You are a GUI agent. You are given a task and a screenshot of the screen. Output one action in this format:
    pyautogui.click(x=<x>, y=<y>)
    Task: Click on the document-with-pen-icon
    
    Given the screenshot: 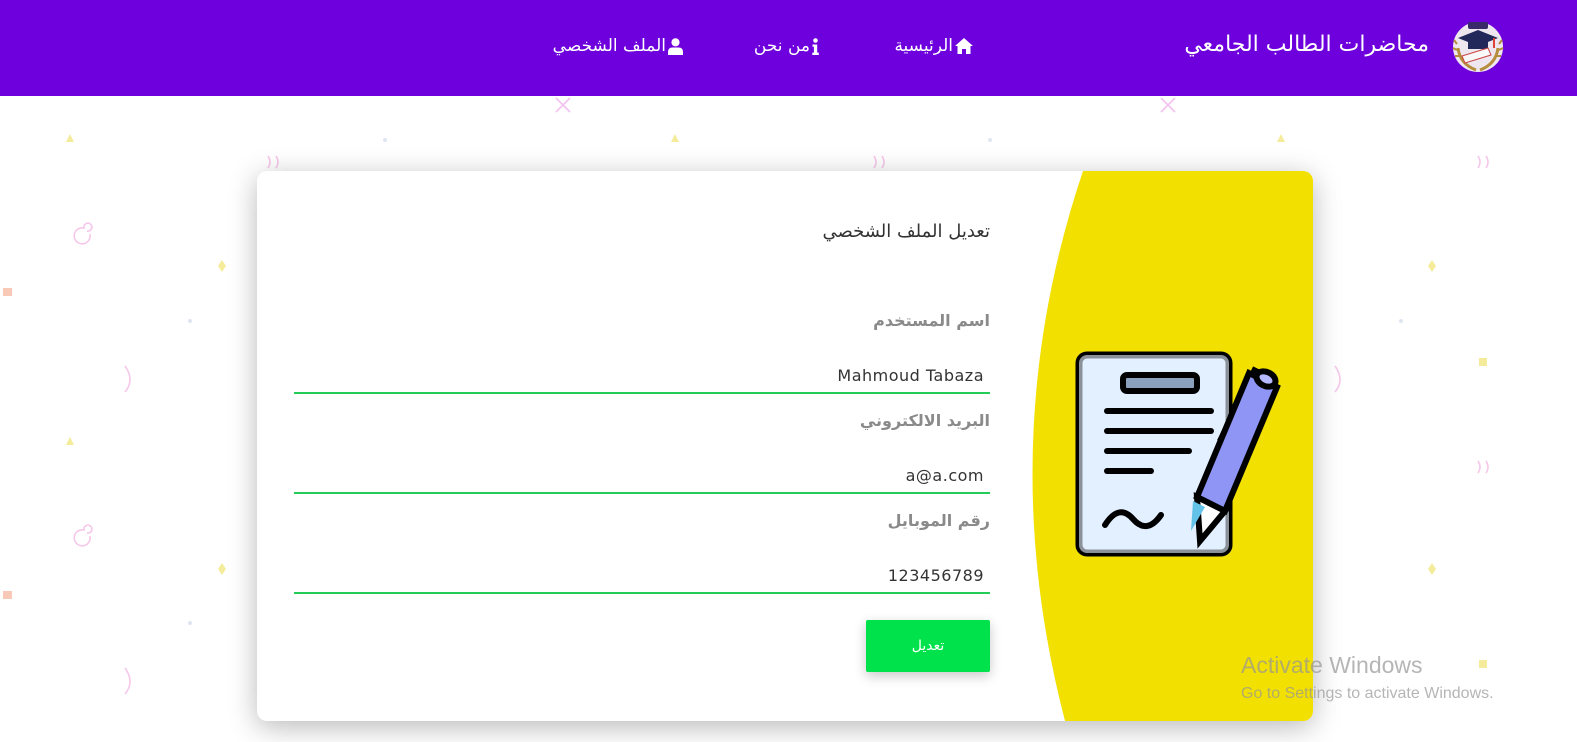 What is the action you would take?
    pyautogui.click(x=1178, y=454)
    